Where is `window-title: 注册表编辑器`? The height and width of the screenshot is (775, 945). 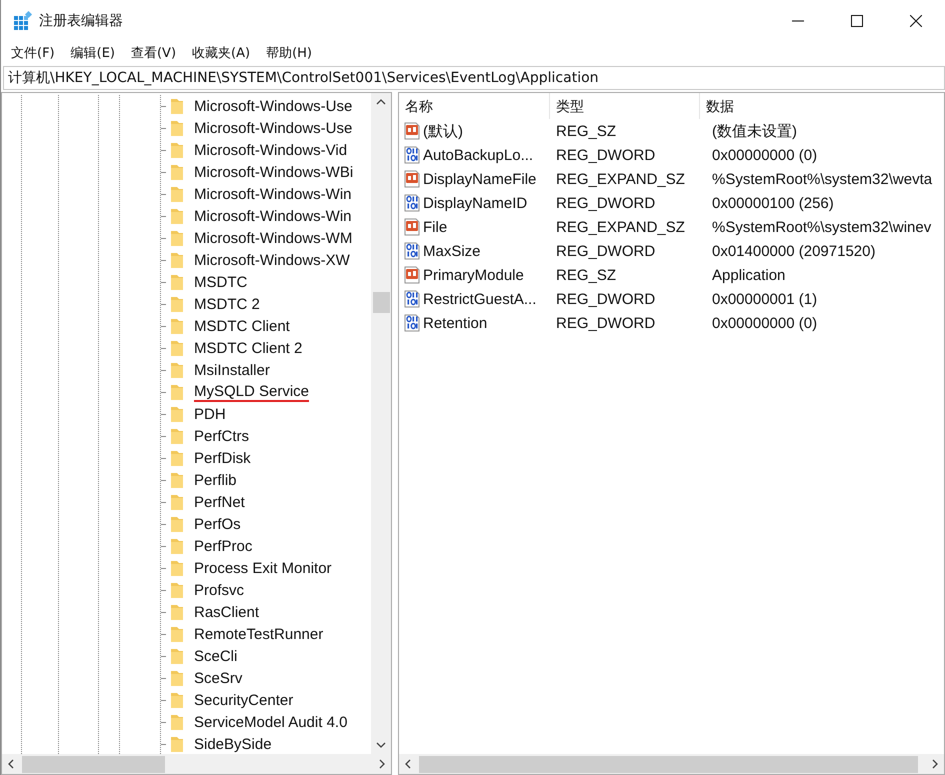 window-title: 注册表编辑器 is located at coordinates (81, 21).